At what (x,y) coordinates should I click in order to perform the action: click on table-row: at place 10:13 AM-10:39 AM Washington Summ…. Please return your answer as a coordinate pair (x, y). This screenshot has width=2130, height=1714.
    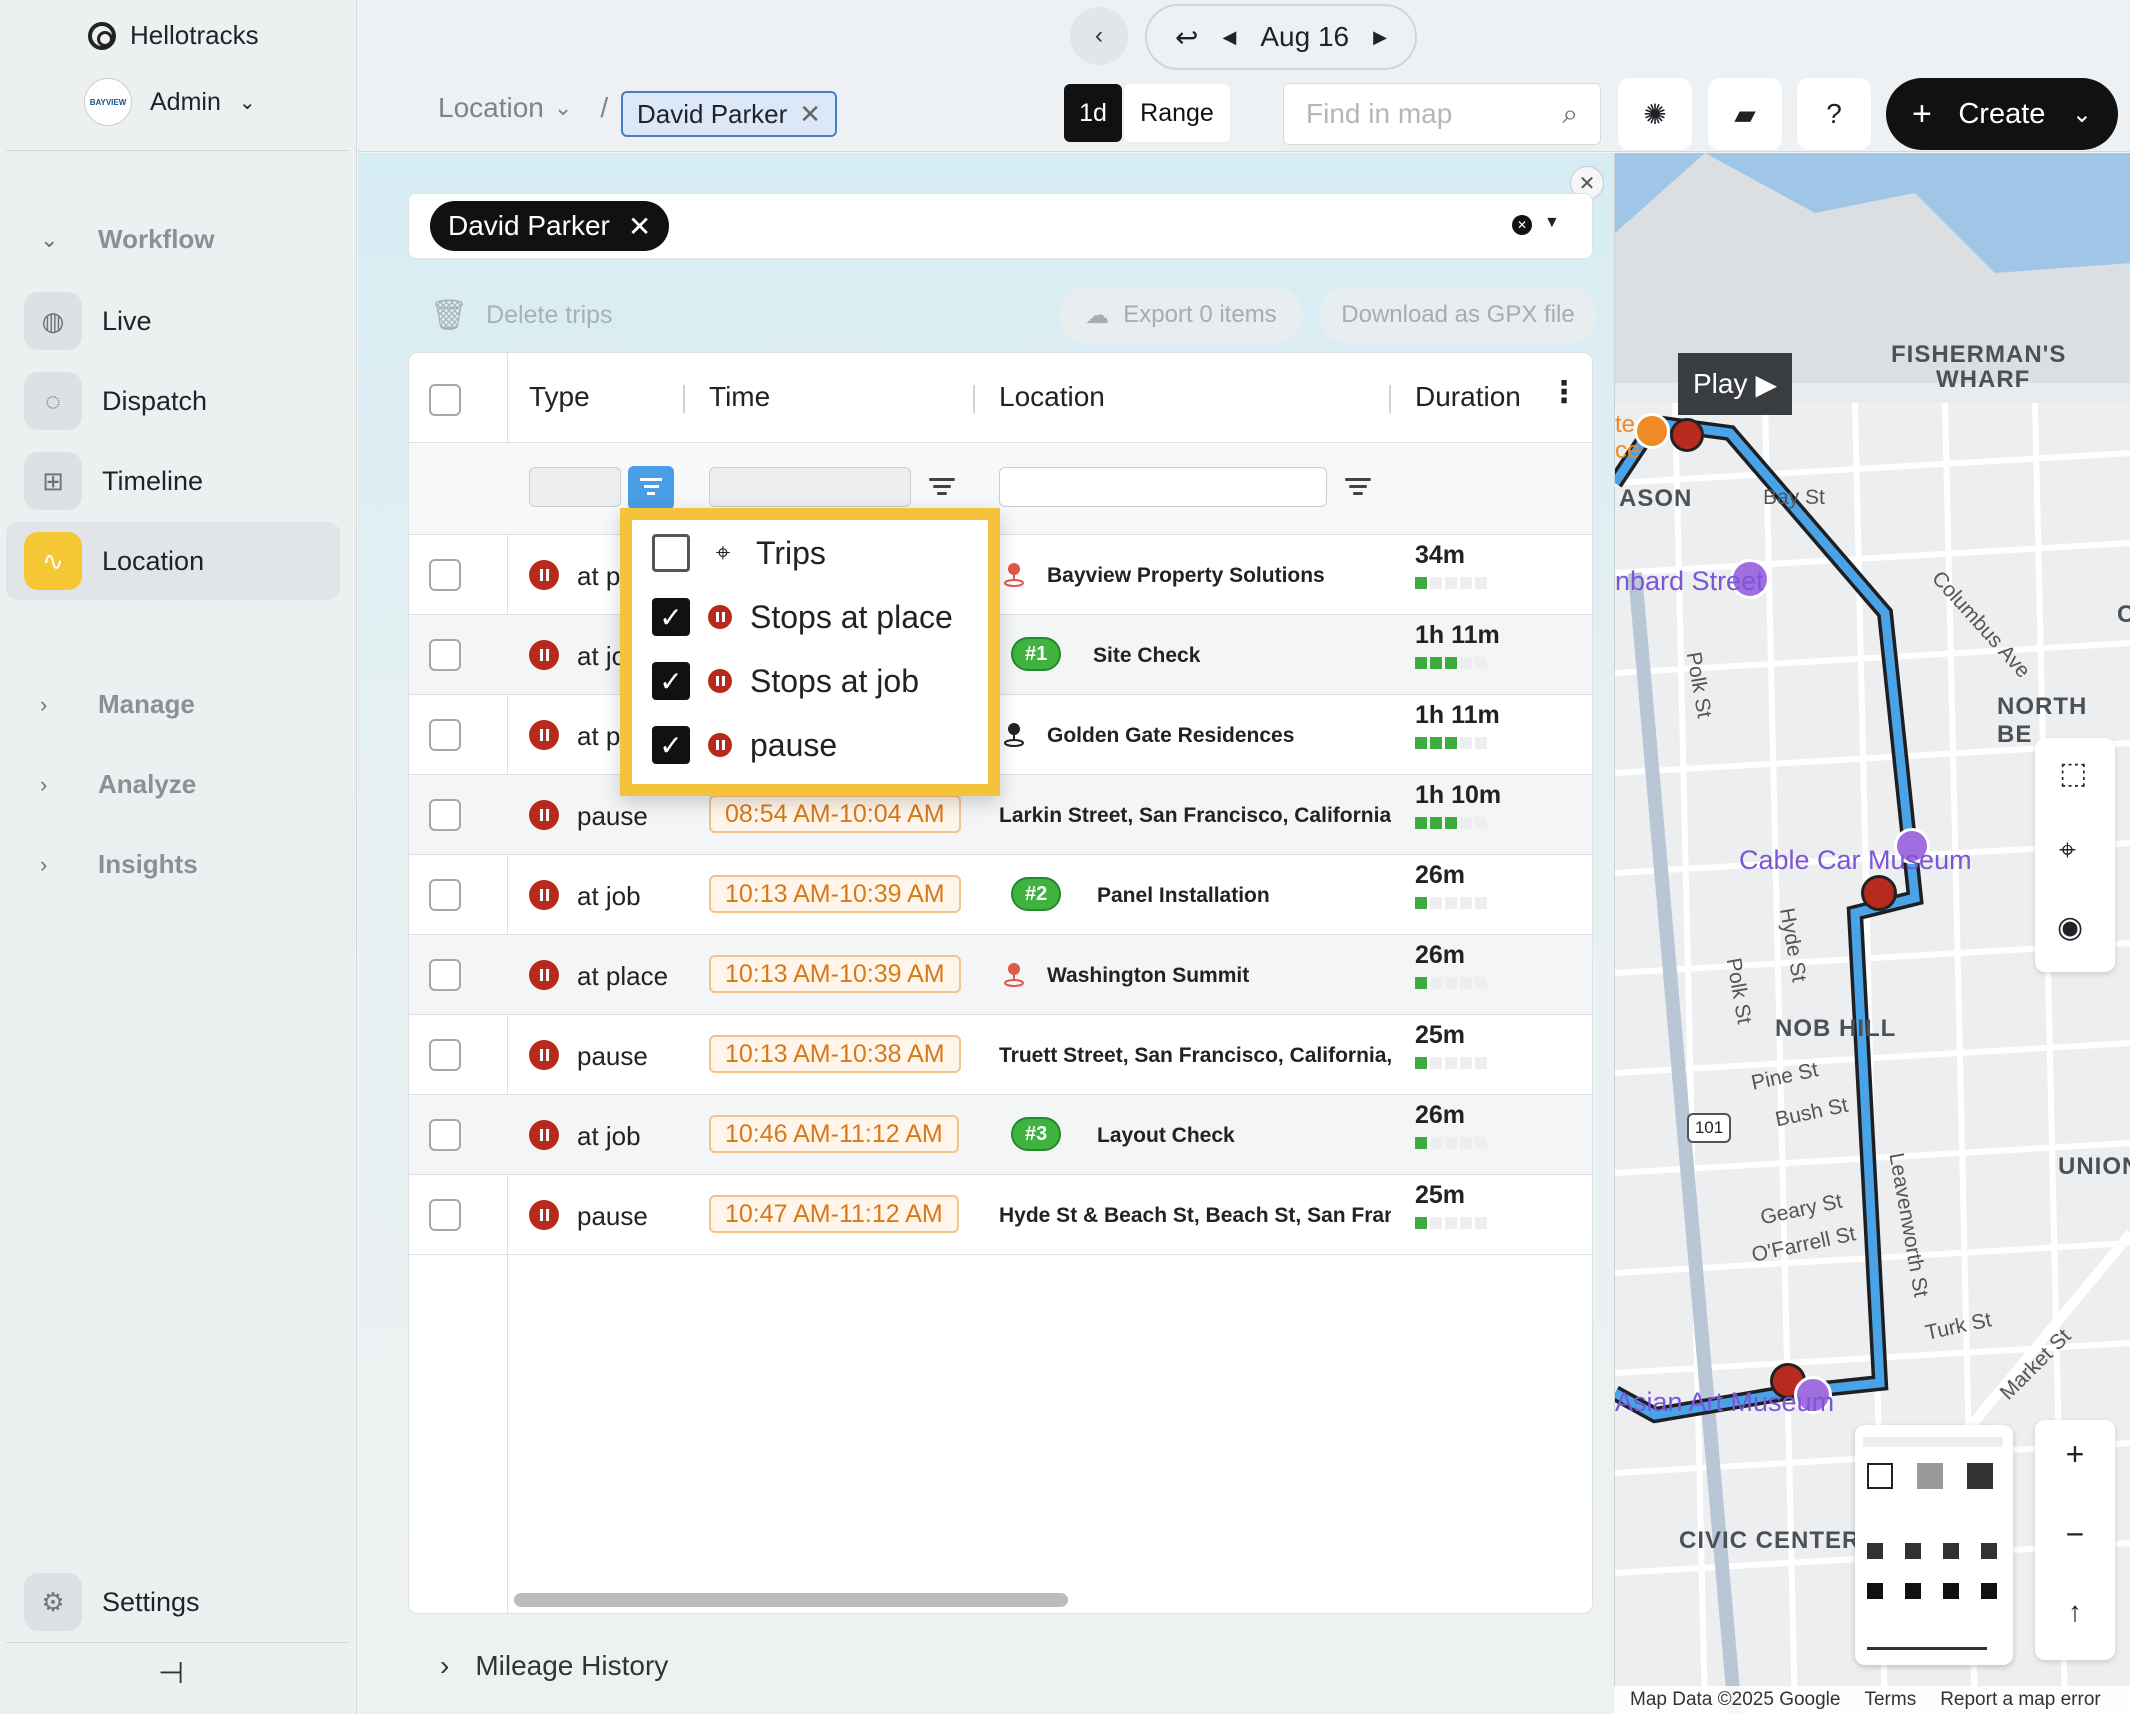
    Looking at the image, I should click on (1000, 975).